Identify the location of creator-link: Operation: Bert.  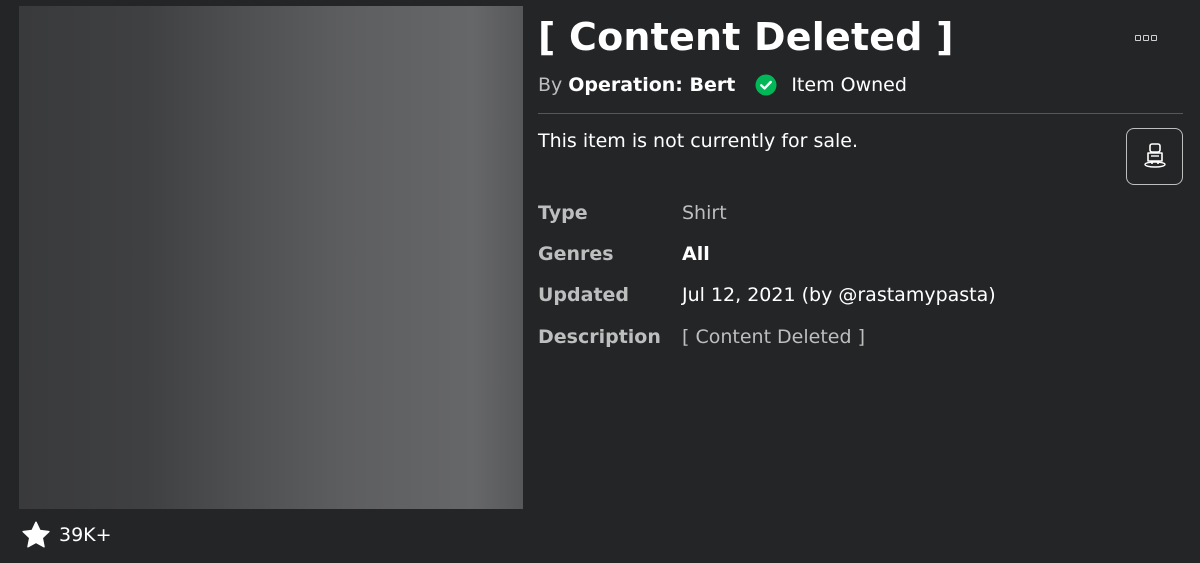
(651, 85).